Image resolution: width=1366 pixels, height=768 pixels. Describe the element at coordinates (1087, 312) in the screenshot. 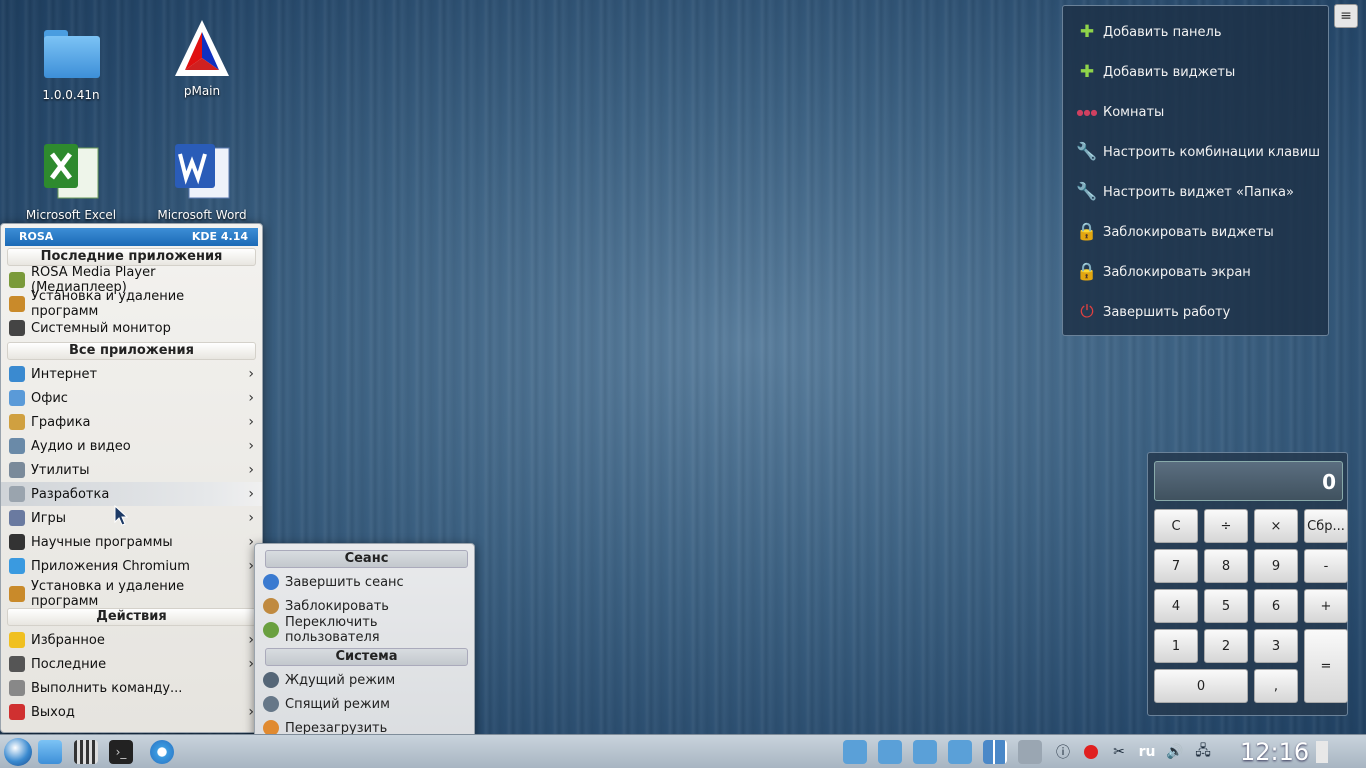

I see `power-icon: ⏻` at that location.